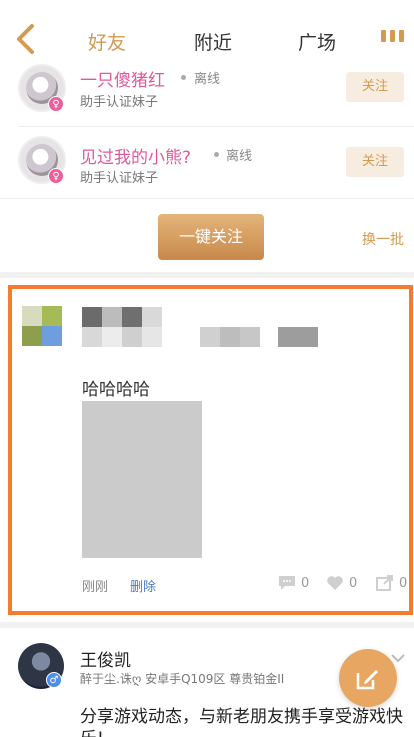 The height and width of the screenshot is (737, 414). Describe the element at coordinates (105, 658) in the screenshot. I see `post-author-name: 王俊凯` at that location.